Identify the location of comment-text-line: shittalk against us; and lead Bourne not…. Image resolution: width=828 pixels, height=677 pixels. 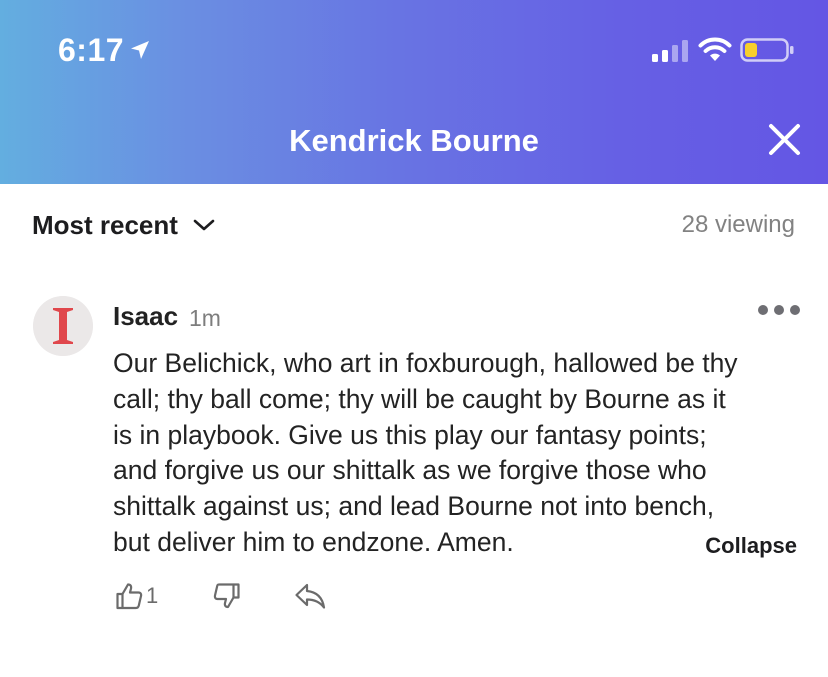
(414, 506).